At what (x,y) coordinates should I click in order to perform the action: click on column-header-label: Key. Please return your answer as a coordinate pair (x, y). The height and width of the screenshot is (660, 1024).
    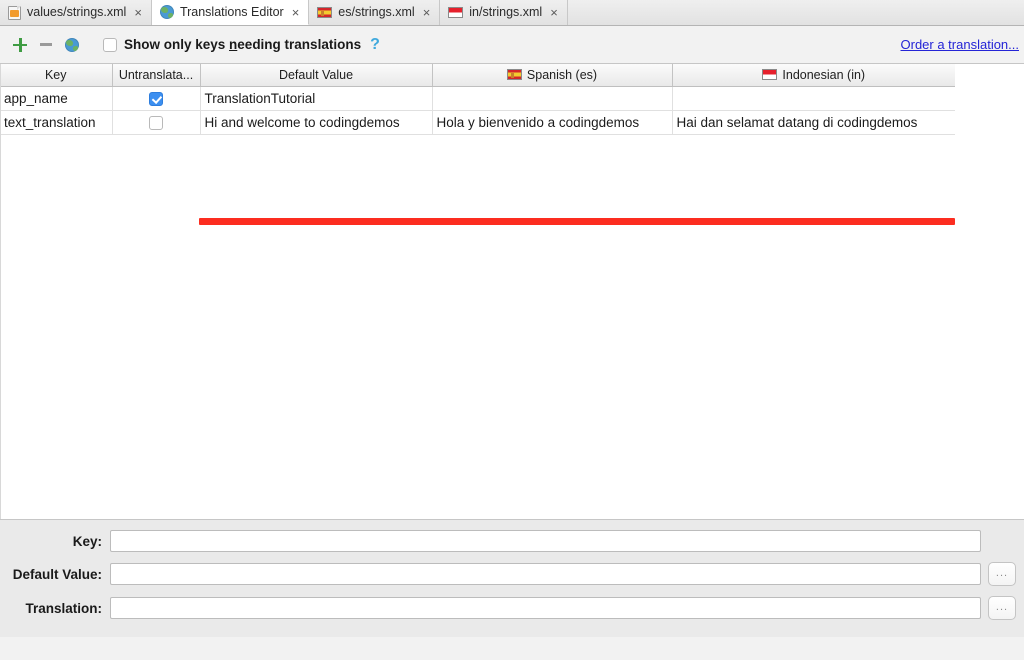
    Looking at the image, I should click on (55, 74).